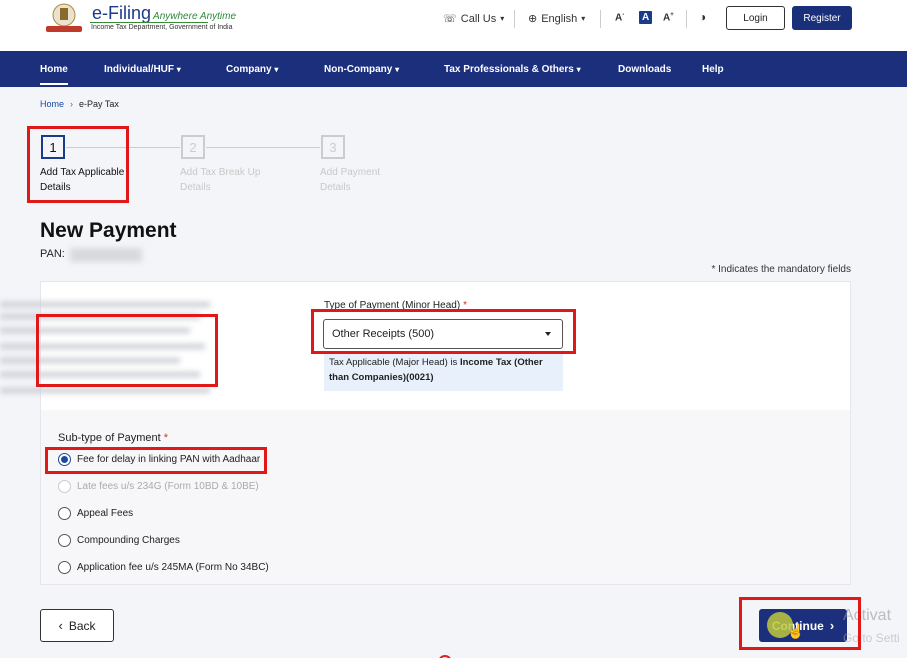 The width and height of the screenshot is (907, 658). What do you see at coordinates (95, 513) in the screenshot?
I see `radio-option-appeal-fees: Appeal Fees` at bounding box center [95, 513].